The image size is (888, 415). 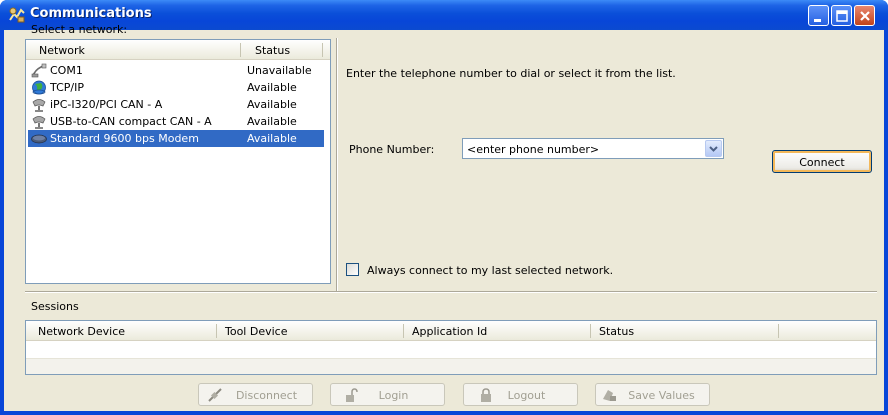 I want to click on column-application-id: Application Id, so click(x=449, y=331).